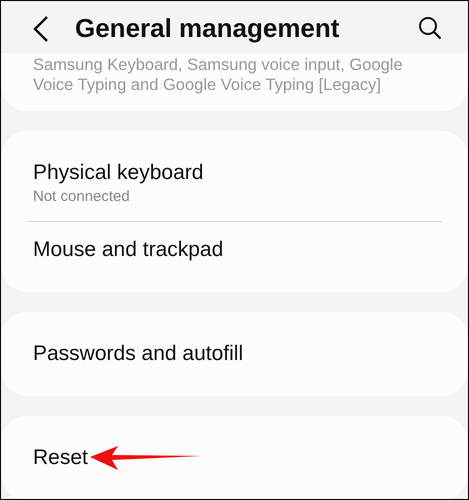  I want to click on search-icon, so click(430, 28).